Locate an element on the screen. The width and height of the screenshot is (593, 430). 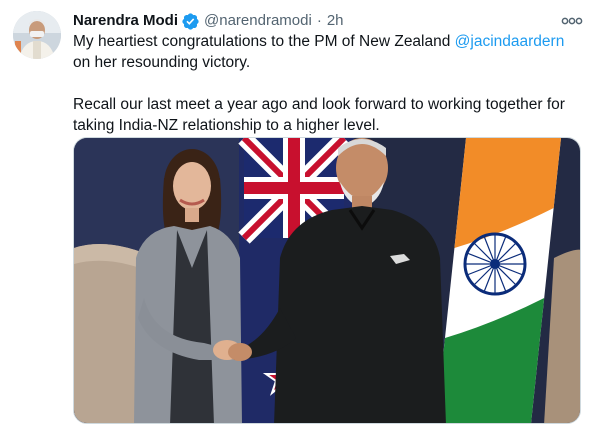
avatar is located at coordinates (37, 35).